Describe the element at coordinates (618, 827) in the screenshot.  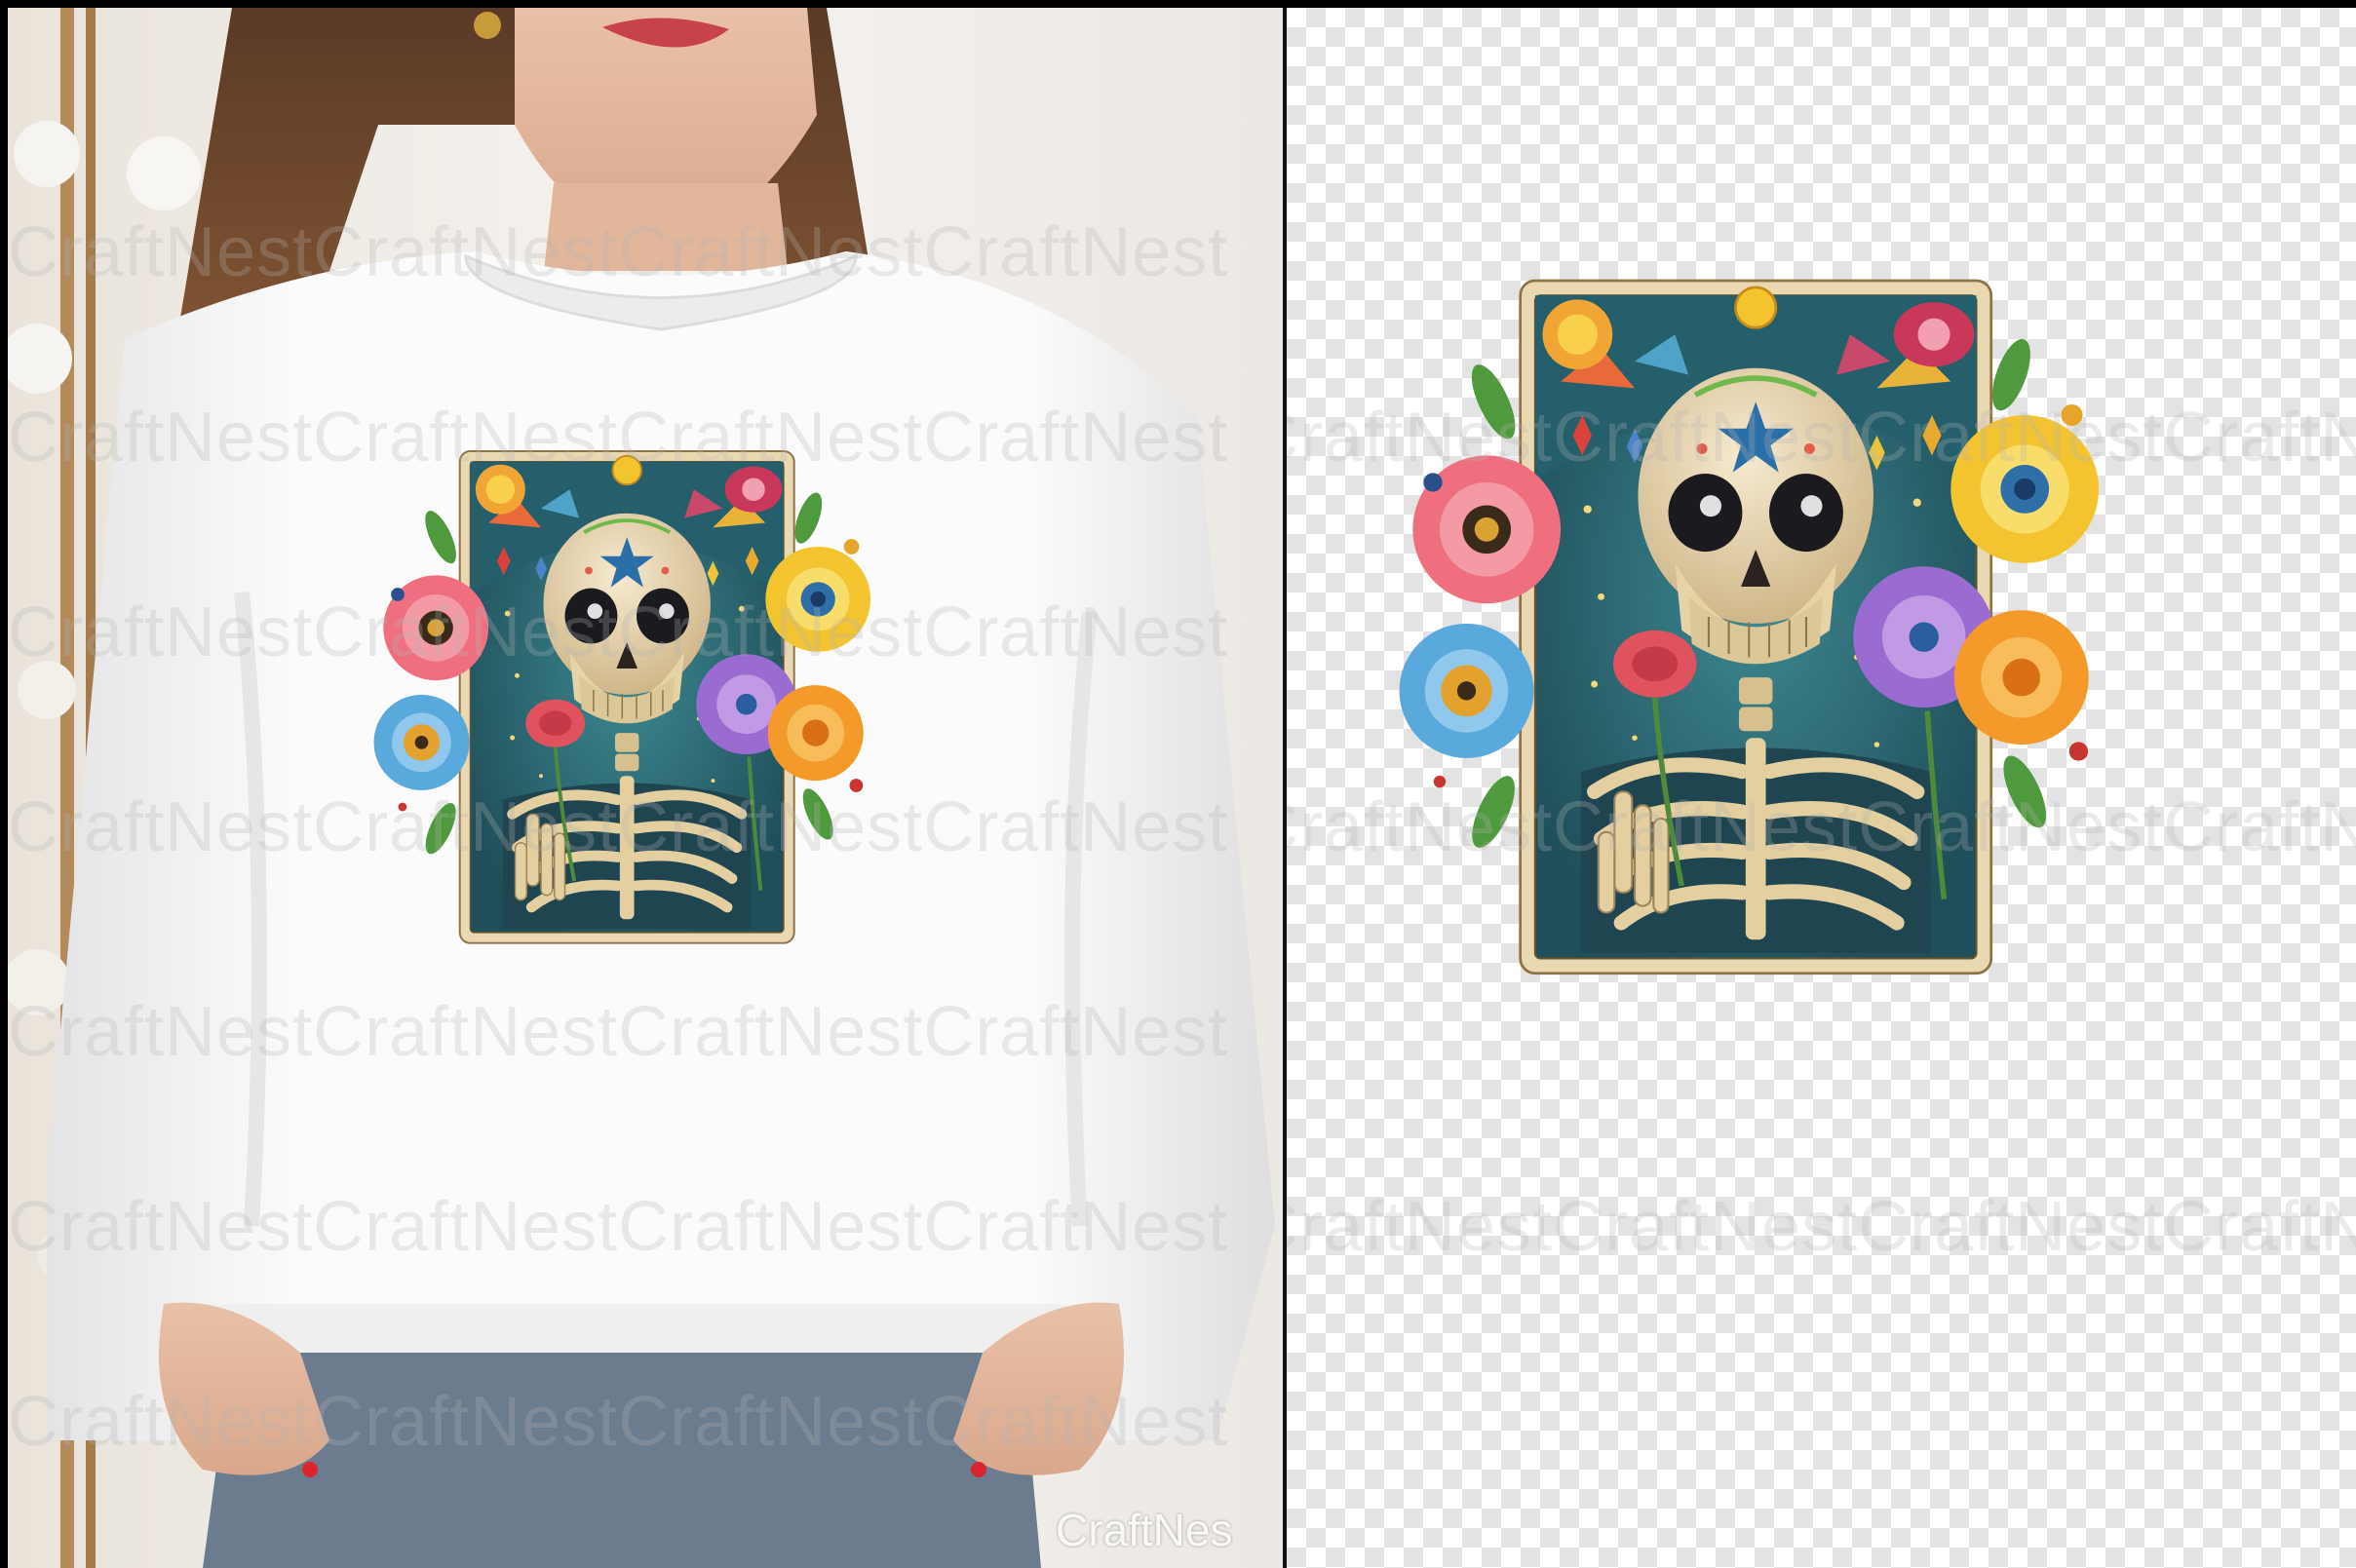
I see `watermark-row-4: CraftNestCraftNestCraftNestCraftNest` at that location.